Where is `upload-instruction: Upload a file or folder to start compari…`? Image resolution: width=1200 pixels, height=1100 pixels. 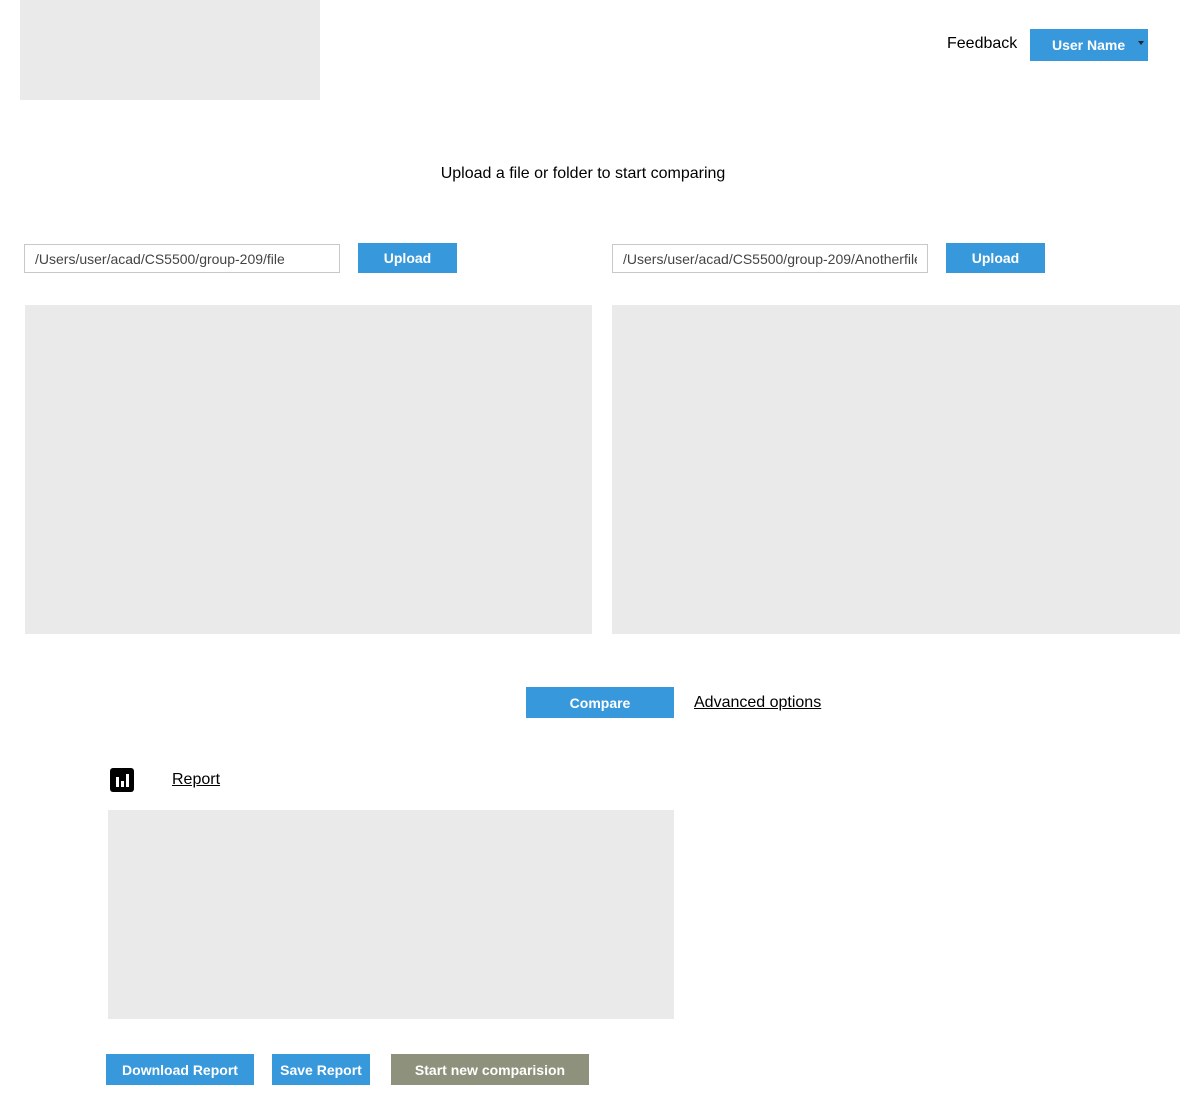 upload-instruction: Upload a file or folder to start compari… is located at coordinates (583, 173).